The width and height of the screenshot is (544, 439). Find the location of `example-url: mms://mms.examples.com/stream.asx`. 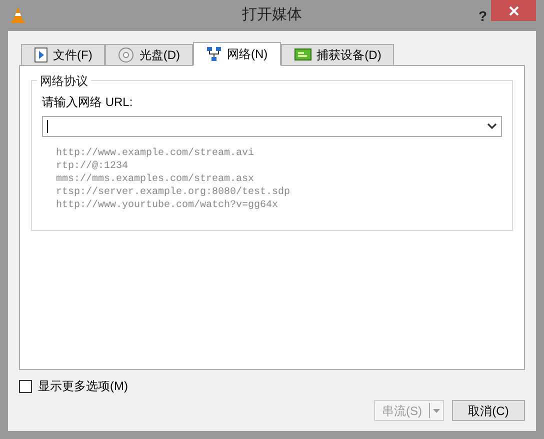

example-url: mms://mms.examples.com/stream.asx is located at coordinates (156, 179).